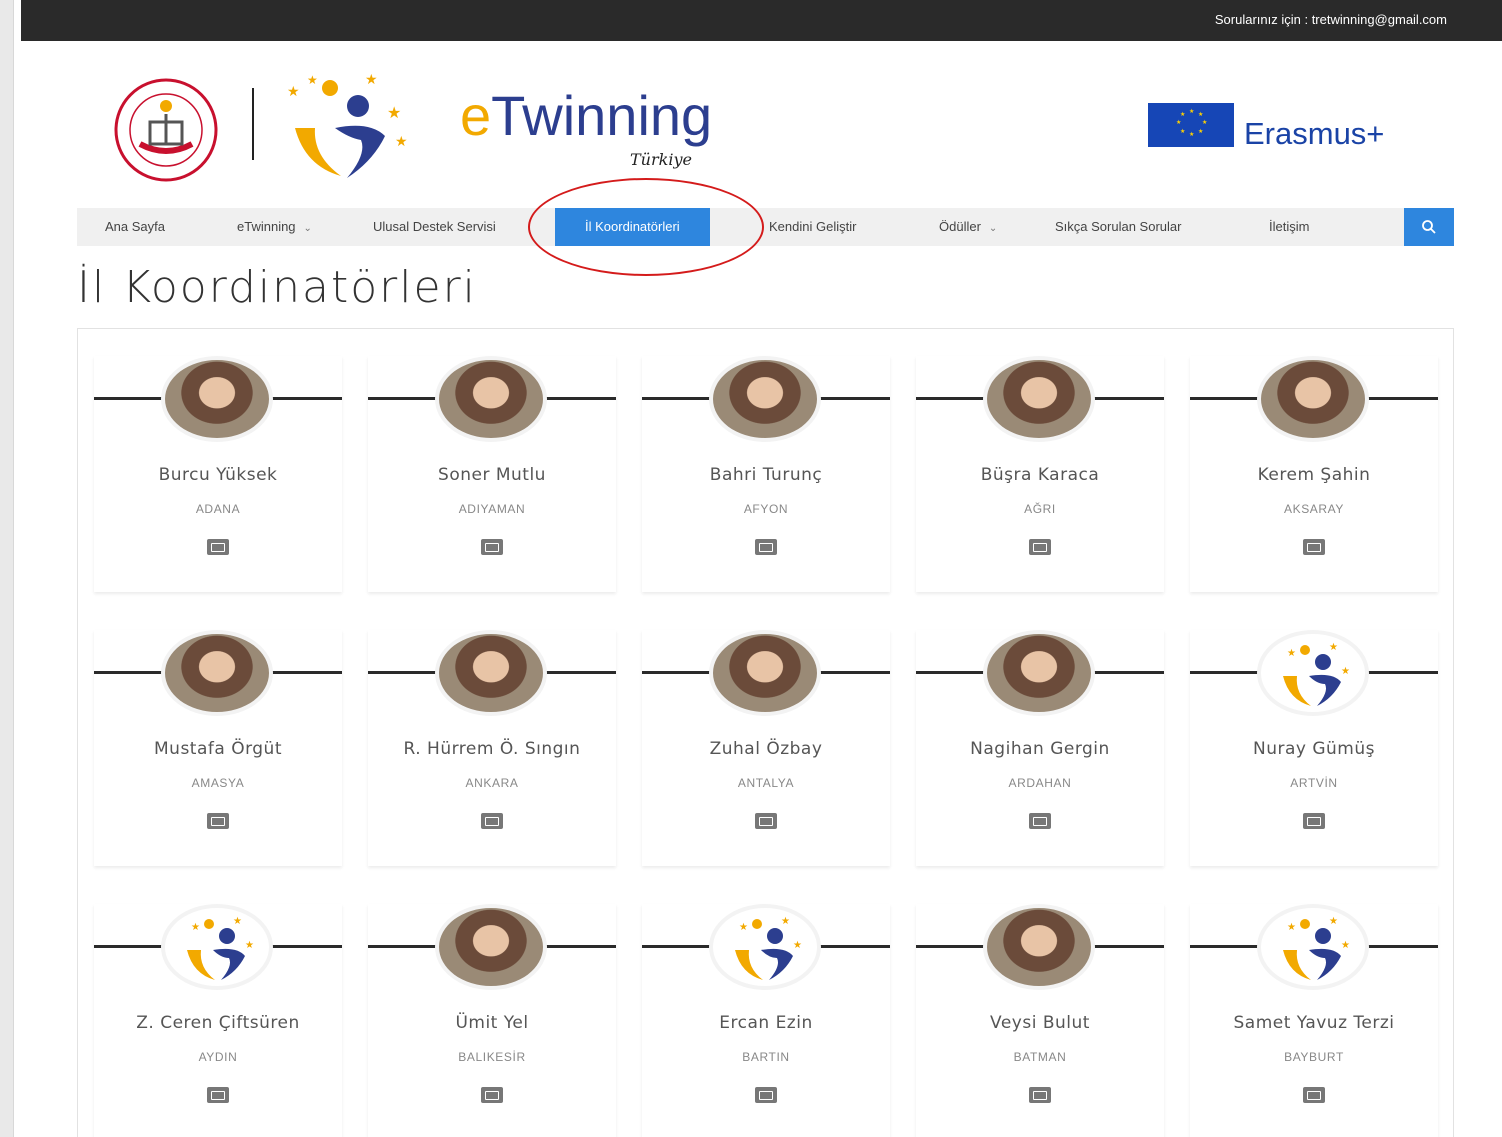  I want to click on coordinator-city: ANKARA, so click(492, 783).